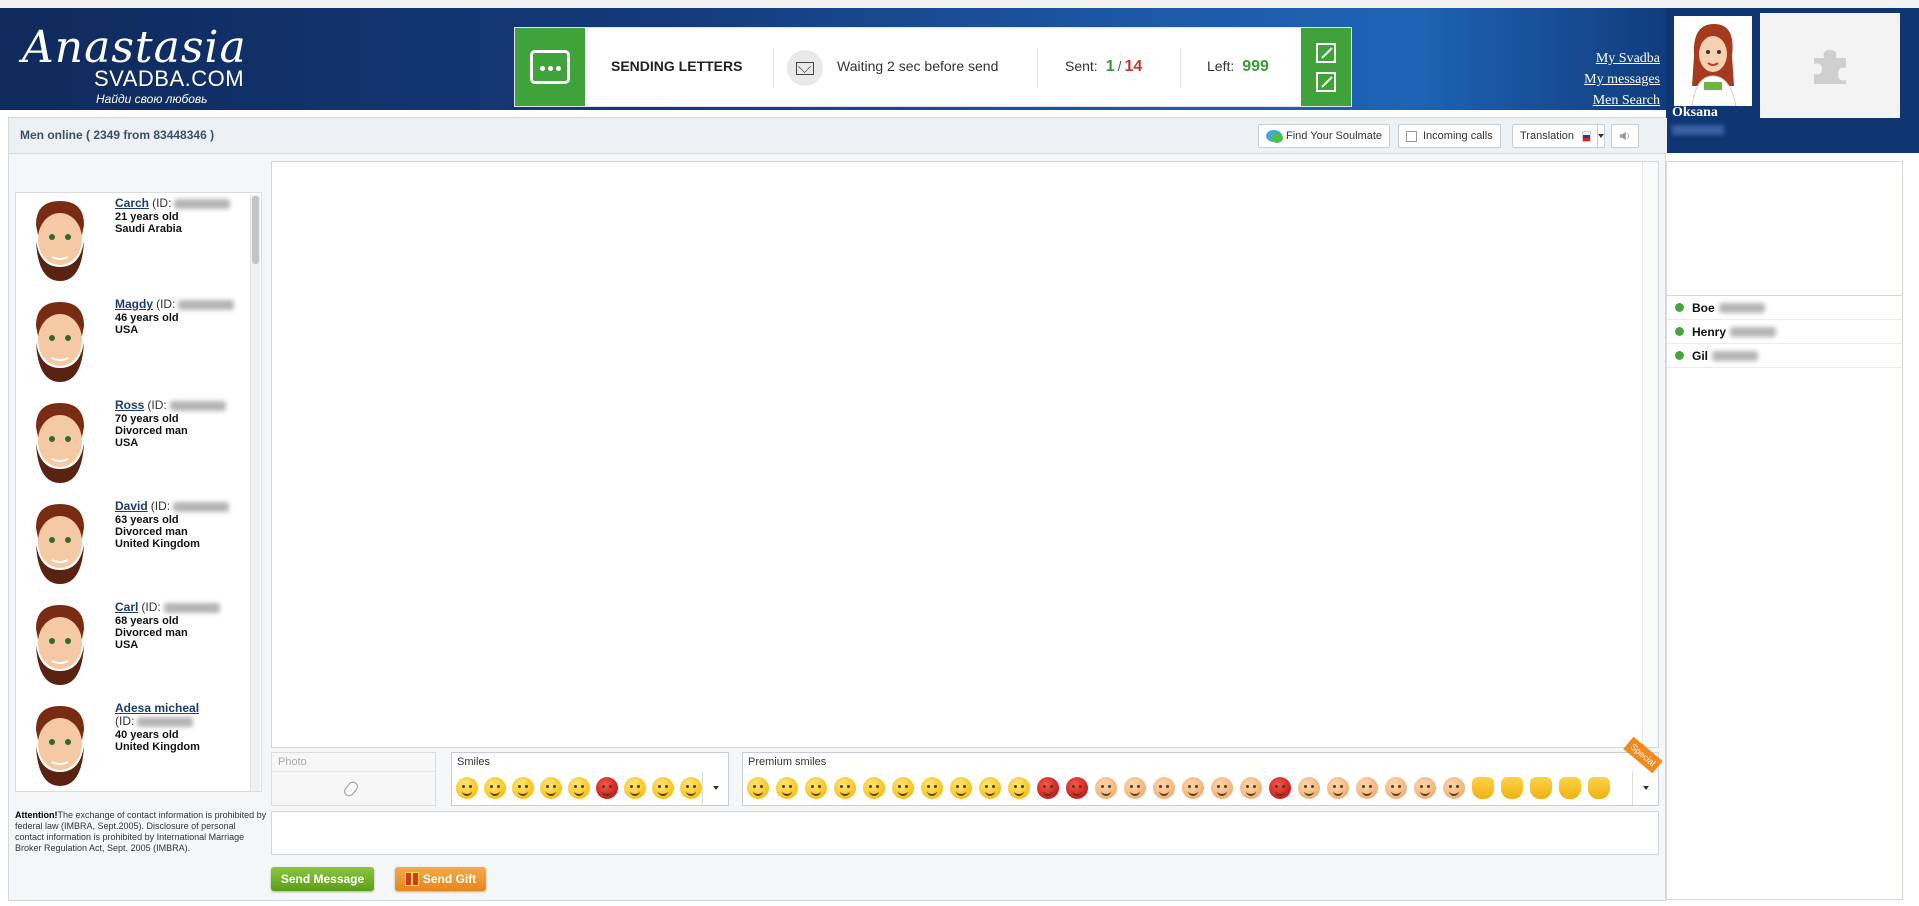  What do you see at coordinates (1367, 788) in the screenshot?
I see `princess-emoji-icon` at bounding box center [1367, 788].